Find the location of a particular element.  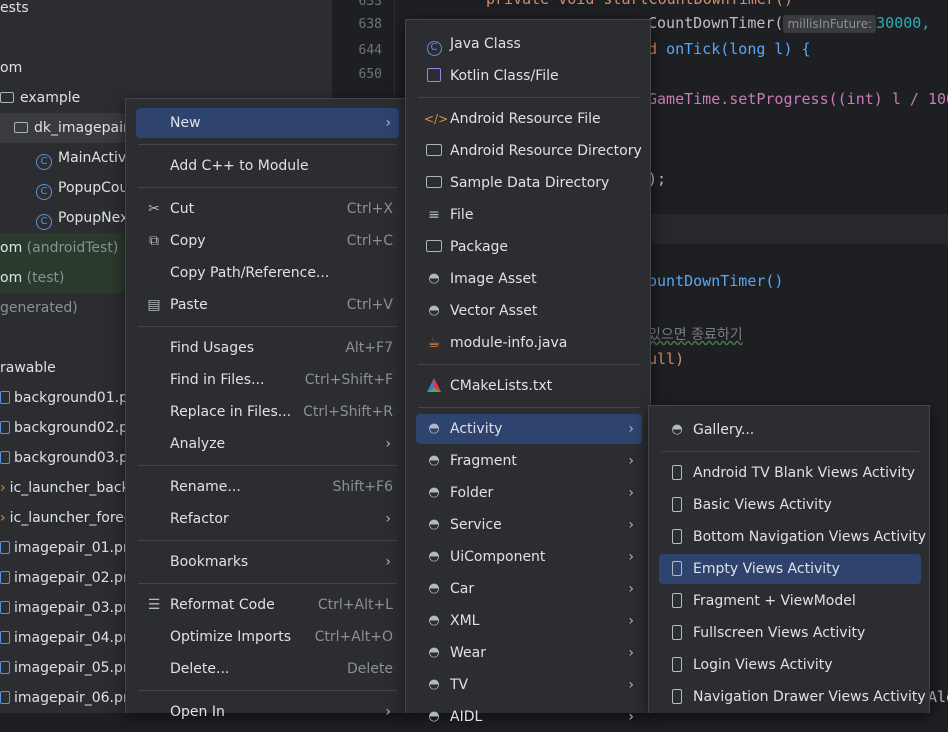

menu-item-sample-data-directory: Sample Data Directory is located at coordinates (529, 183).